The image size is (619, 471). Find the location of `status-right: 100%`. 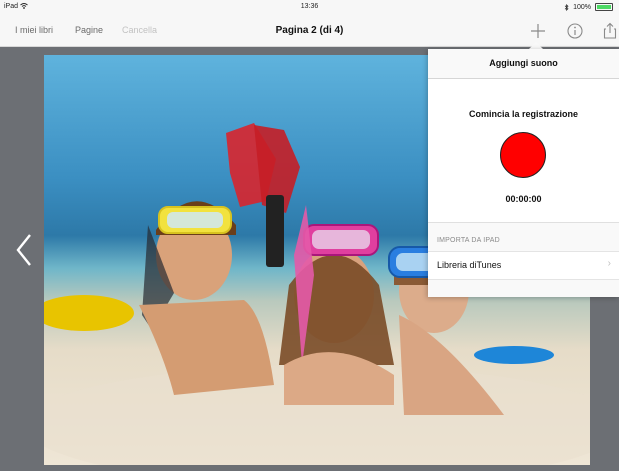

status-right: 100% is located at coordinates (588, 7).